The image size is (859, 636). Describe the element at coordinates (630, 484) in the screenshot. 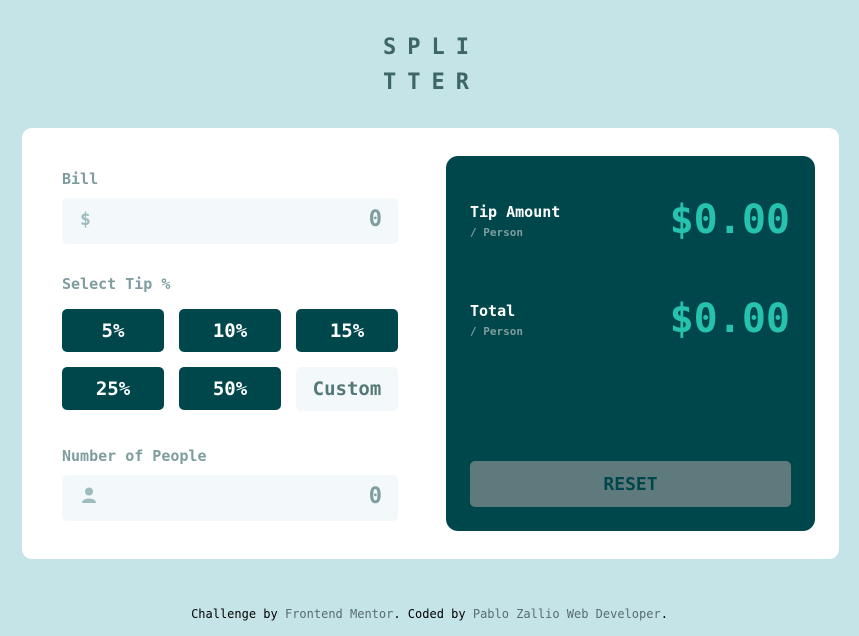

I see `reset-button: RESET` at that location.